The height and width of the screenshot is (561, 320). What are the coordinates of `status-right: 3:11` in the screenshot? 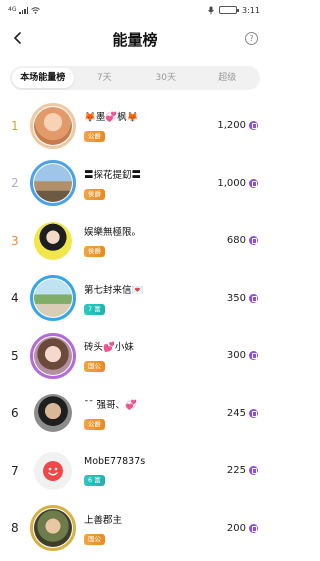 It's located at (234, 10).